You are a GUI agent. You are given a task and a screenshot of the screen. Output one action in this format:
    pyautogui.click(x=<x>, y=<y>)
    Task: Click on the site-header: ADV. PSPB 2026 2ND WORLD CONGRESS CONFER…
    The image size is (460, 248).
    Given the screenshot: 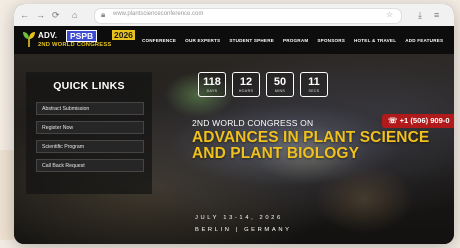 What is the action you would take?
    pyautogui.click(x=234, y=40)
    